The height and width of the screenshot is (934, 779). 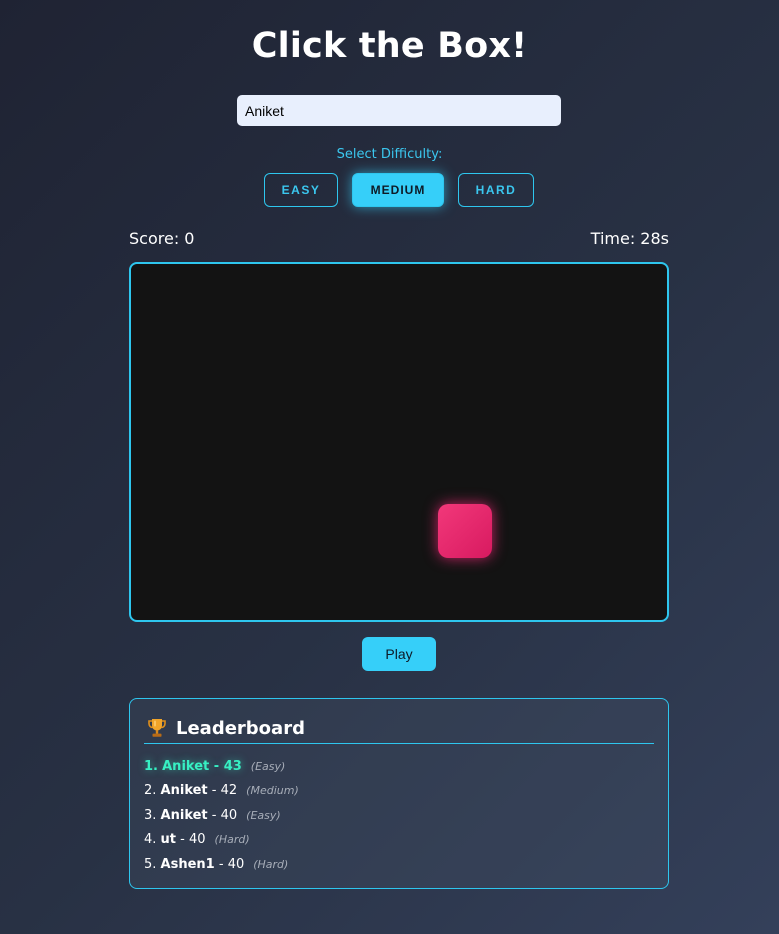 What do you see at coordinates (629, 238) in the screenshot?
I see `time-display: Time: 28s` at bounding box center [629, 238].